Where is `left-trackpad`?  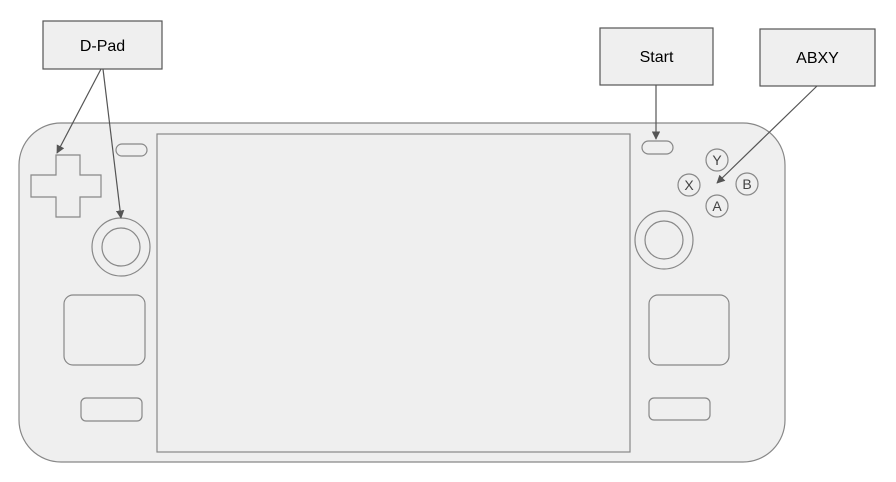 left-trackpad is located at coordinates (104, 330).